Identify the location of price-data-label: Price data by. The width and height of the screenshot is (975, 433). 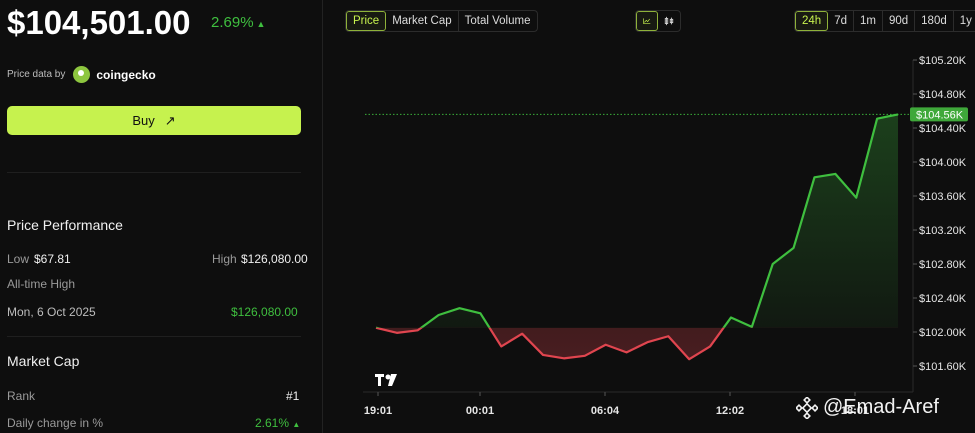
(36, 74).